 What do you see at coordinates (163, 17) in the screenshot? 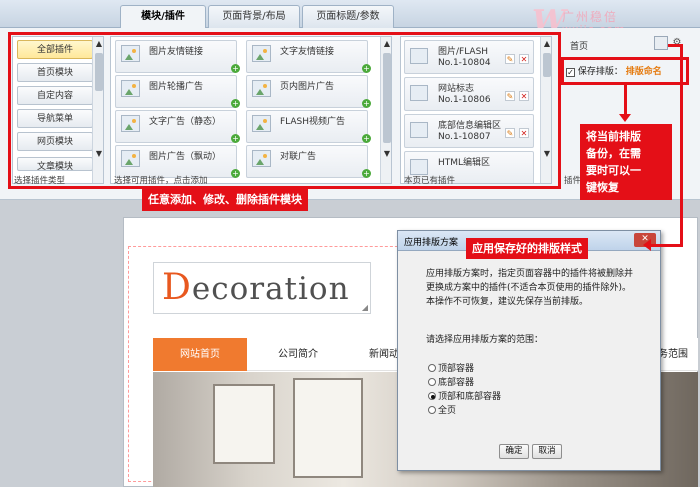
I see `tab-modules: 模块/插件` at bounding box center [163, 17].